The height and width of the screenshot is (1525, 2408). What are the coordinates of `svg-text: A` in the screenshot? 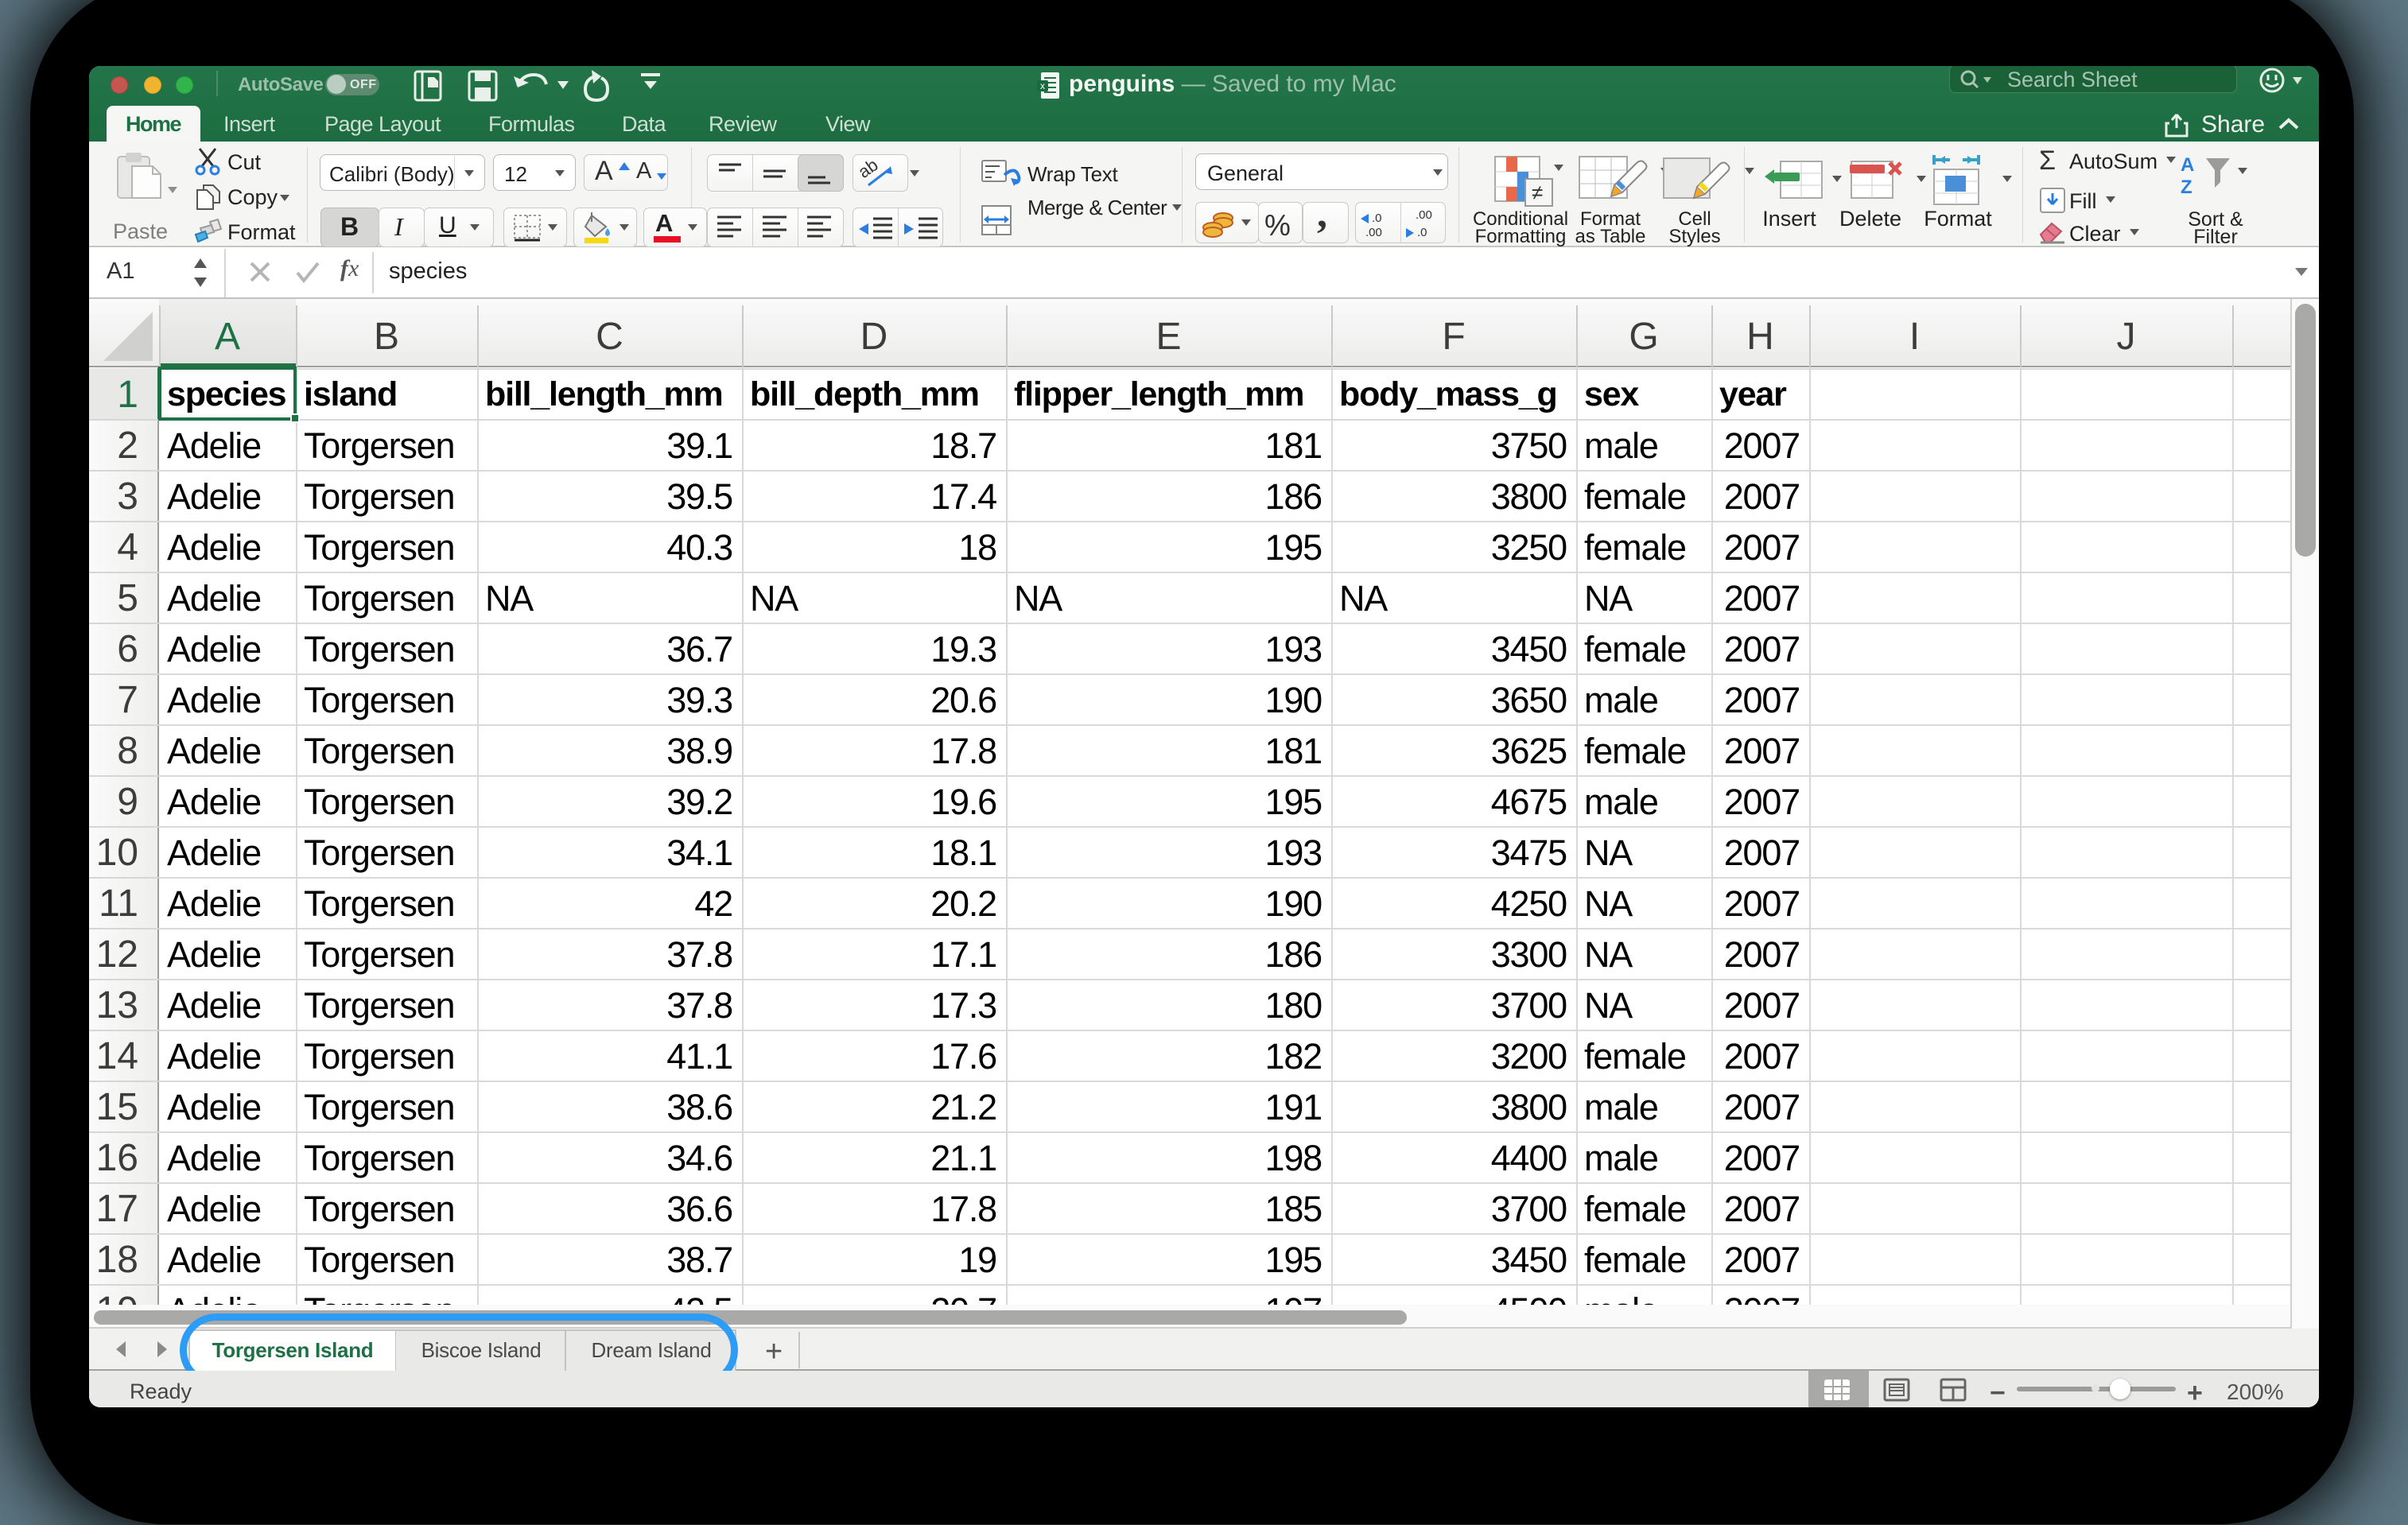 It's located at (2187, 165).